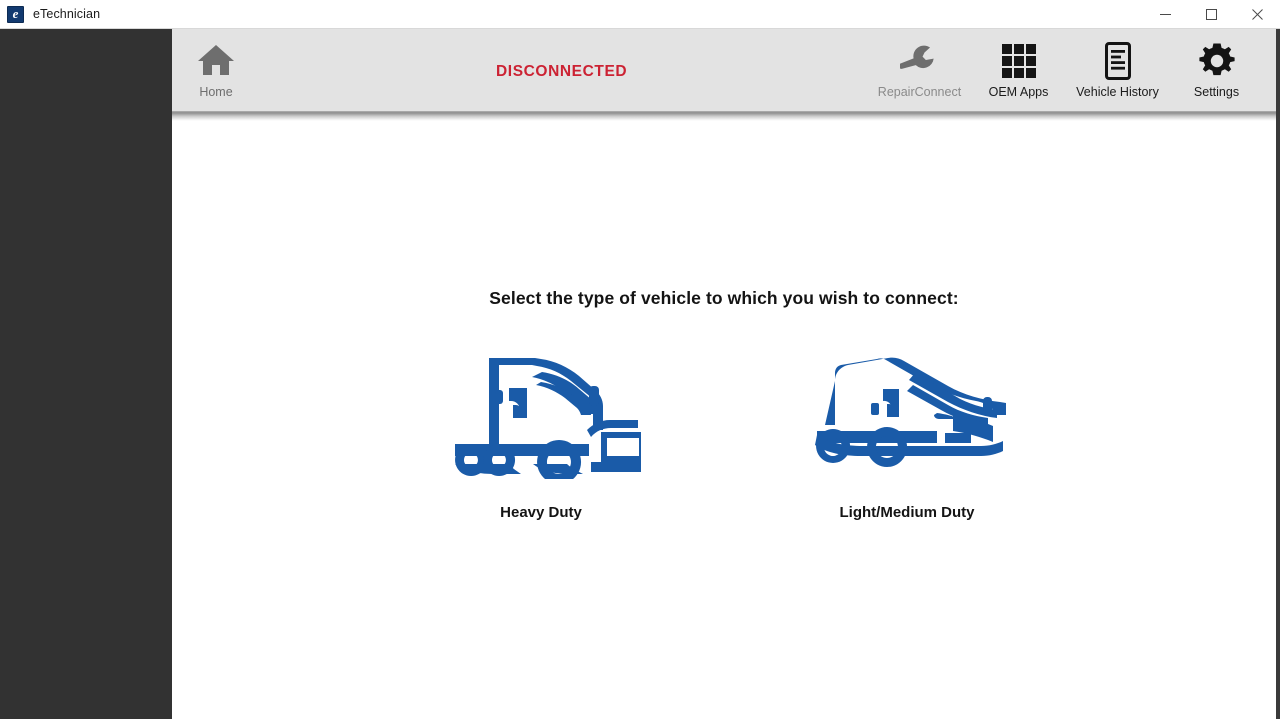 This screenshot has width=1280, height=719. I want to click on window-title: eTechnician, so click(67, 14).